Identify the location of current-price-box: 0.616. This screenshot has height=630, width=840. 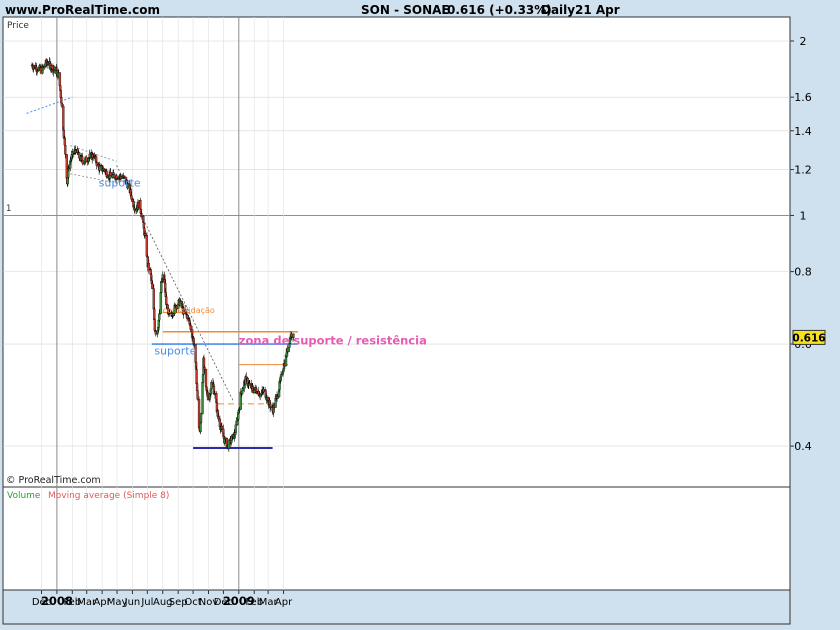
(809, 337).